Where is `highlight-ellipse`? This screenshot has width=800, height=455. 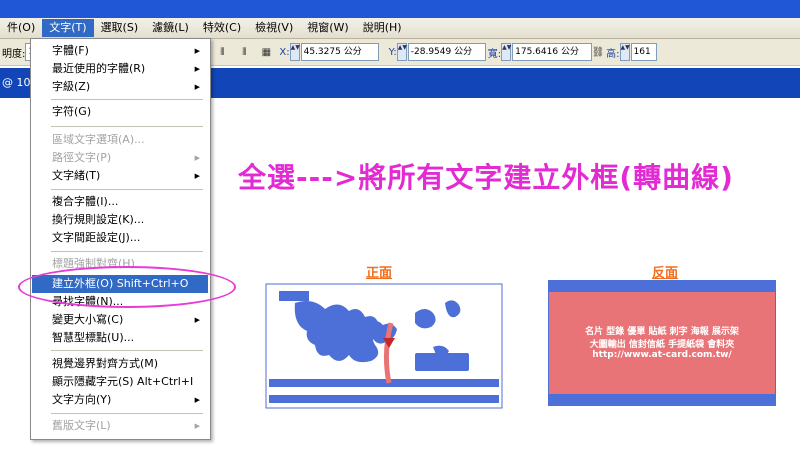
highlight-ellipse is located at coordinates (127, 287).